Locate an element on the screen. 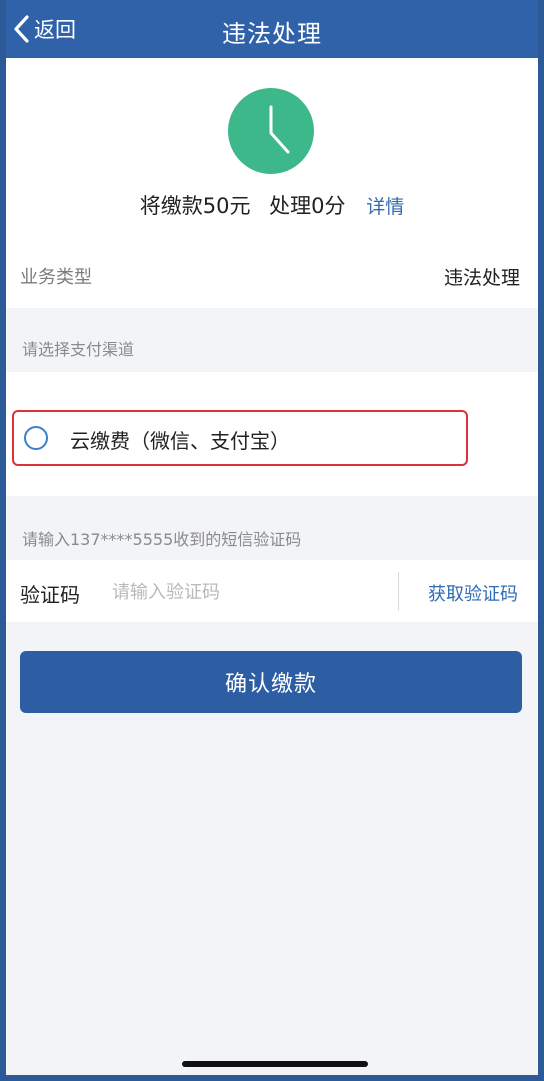  payment-option-label: 云缴费（微信、支付宝） is located at coordinates (180, 441).